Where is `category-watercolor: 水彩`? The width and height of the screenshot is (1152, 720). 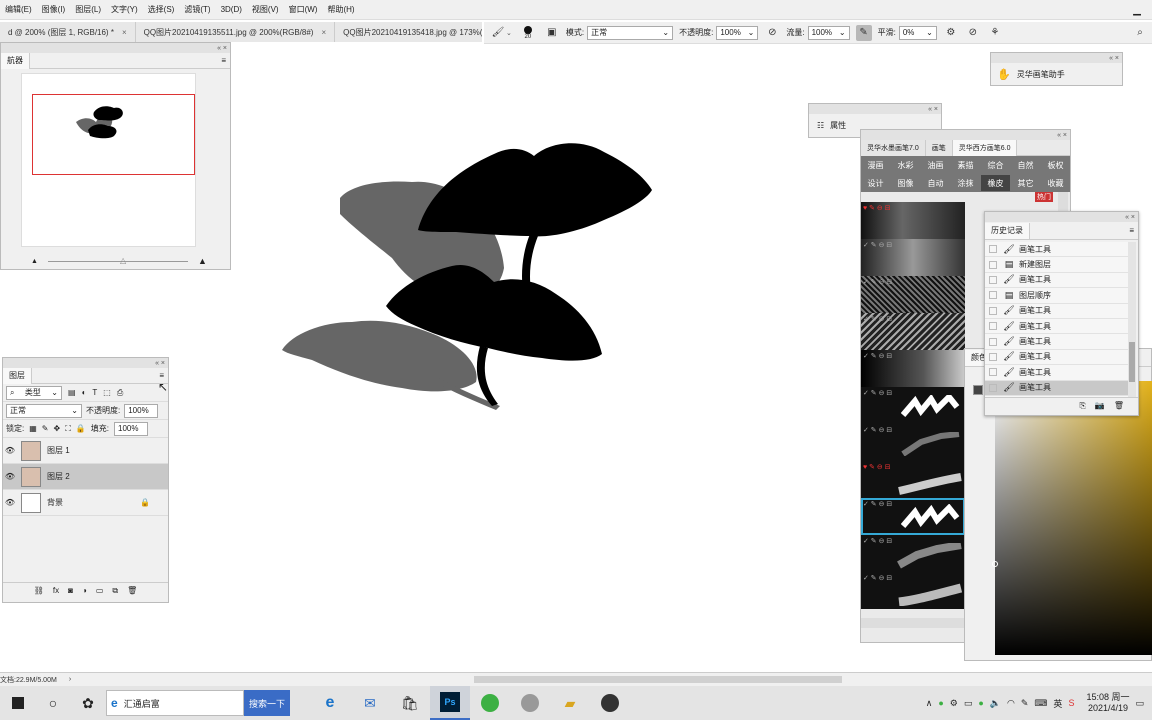 category-watercolor: 水彩 is located at coordinates (905, 165).